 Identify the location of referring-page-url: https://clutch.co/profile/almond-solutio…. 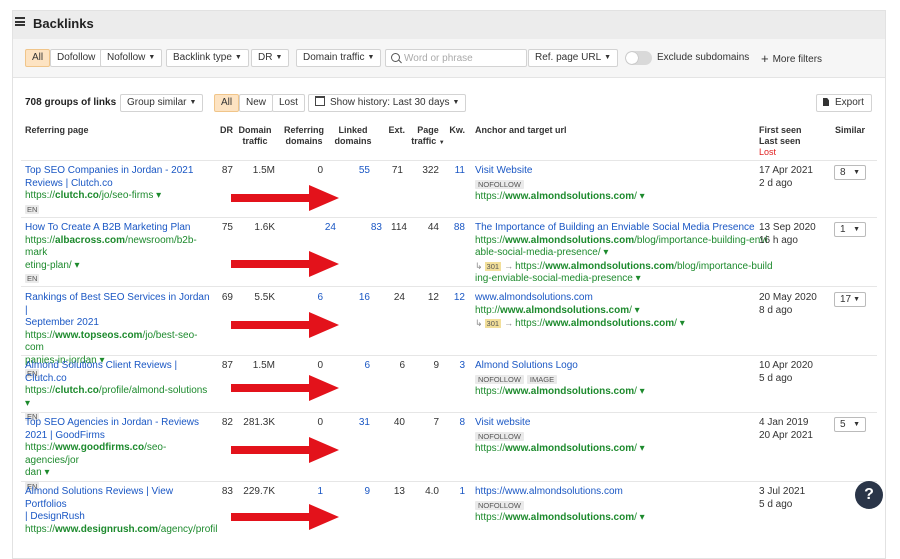
(118, 397).